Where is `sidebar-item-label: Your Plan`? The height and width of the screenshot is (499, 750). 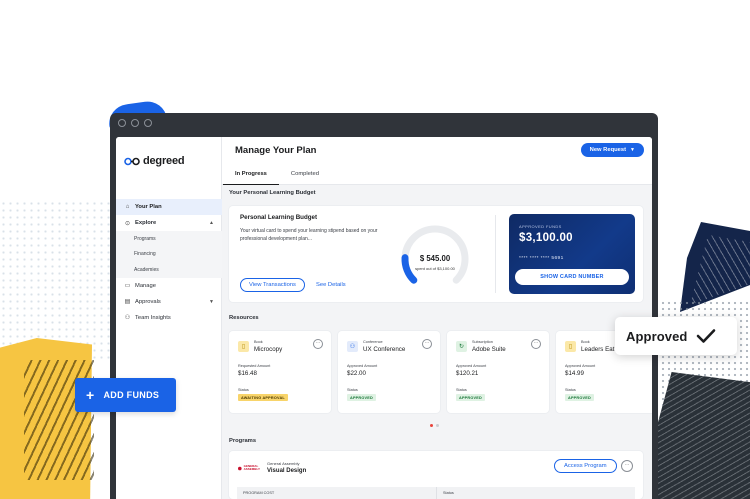 sidebar-item-label: Your Plan is located at coordinates (148, 207).